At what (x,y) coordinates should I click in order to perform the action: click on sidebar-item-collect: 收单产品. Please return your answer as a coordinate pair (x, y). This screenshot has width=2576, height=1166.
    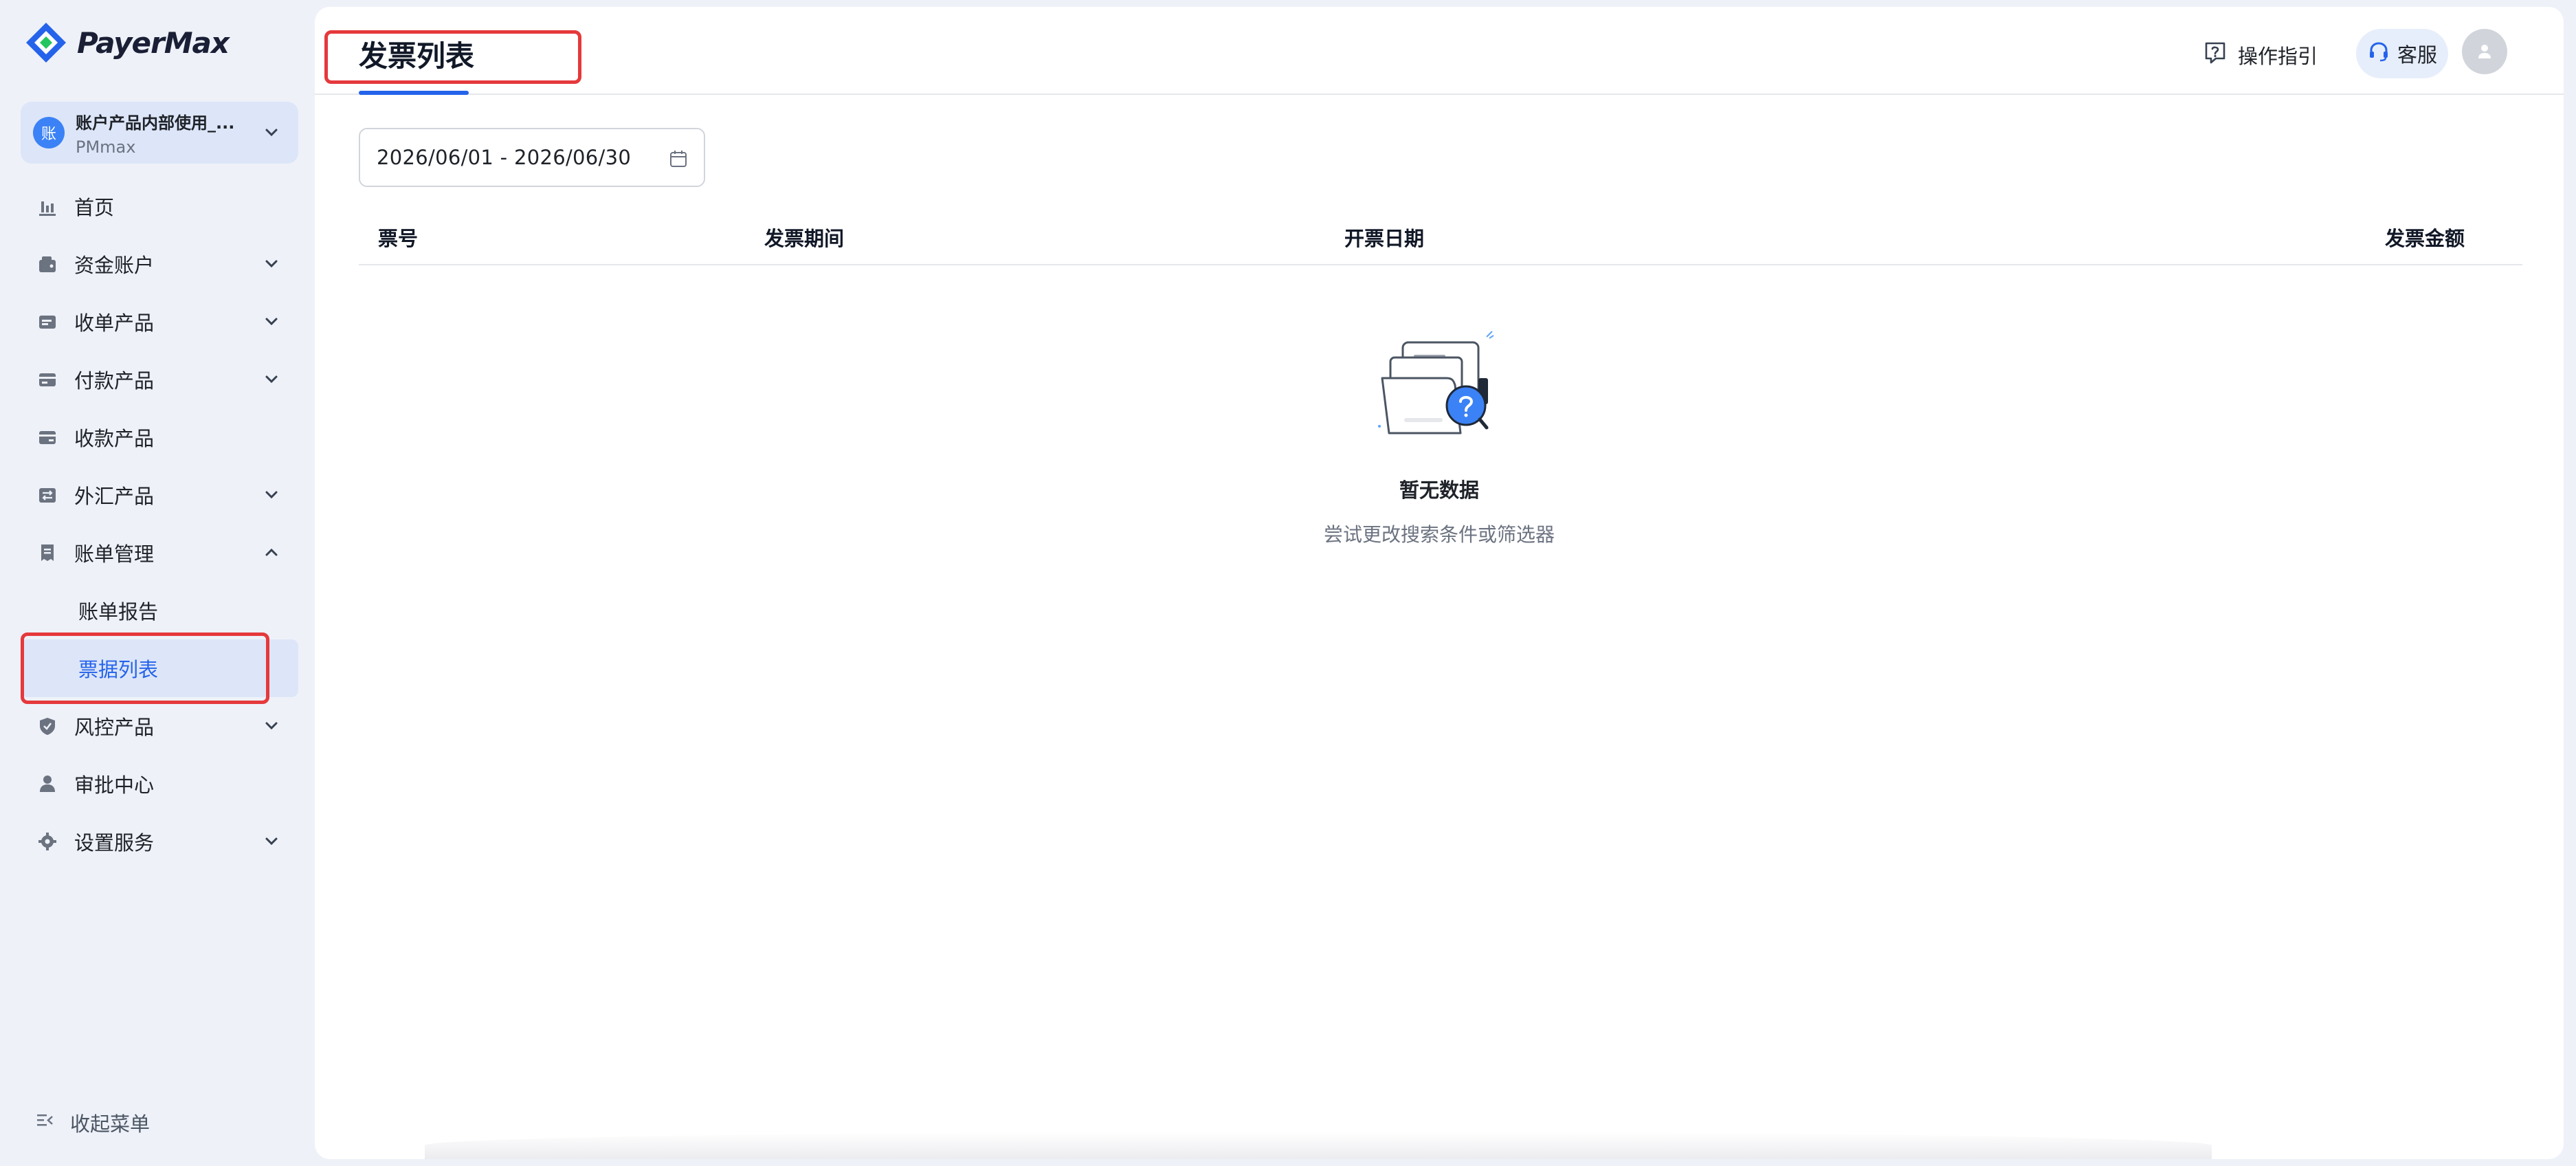
    Looking at the image, I should click on (159, 322).